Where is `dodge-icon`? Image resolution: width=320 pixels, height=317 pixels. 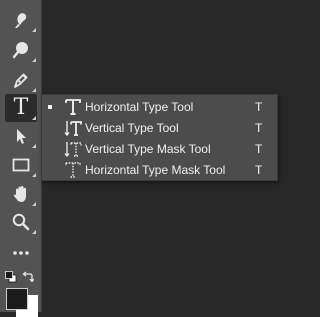
dodge-icon is located at coordinates (21, 50).